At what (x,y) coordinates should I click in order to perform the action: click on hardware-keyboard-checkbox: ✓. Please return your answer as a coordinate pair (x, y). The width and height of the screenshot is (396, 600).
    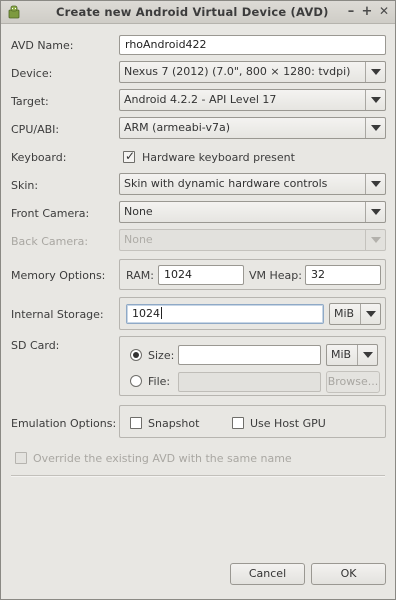
    Looking at the image, I should click on (129, 156).